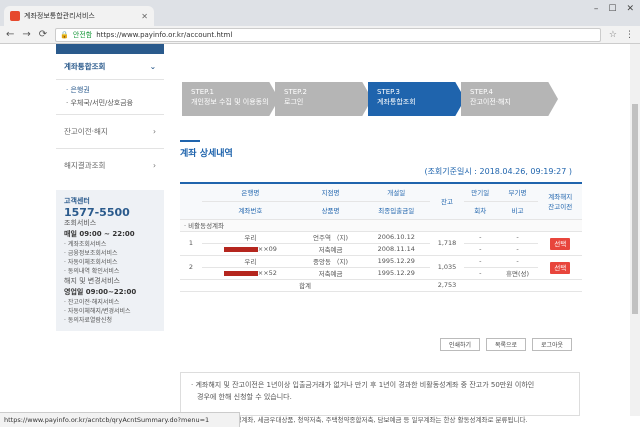 This screenshot has height=427, width=640. Describe the element at coordinates (110, 103) in the screenshot. I see `sidebar-sub-post: · 우체국/서민/상호금융` at that location.